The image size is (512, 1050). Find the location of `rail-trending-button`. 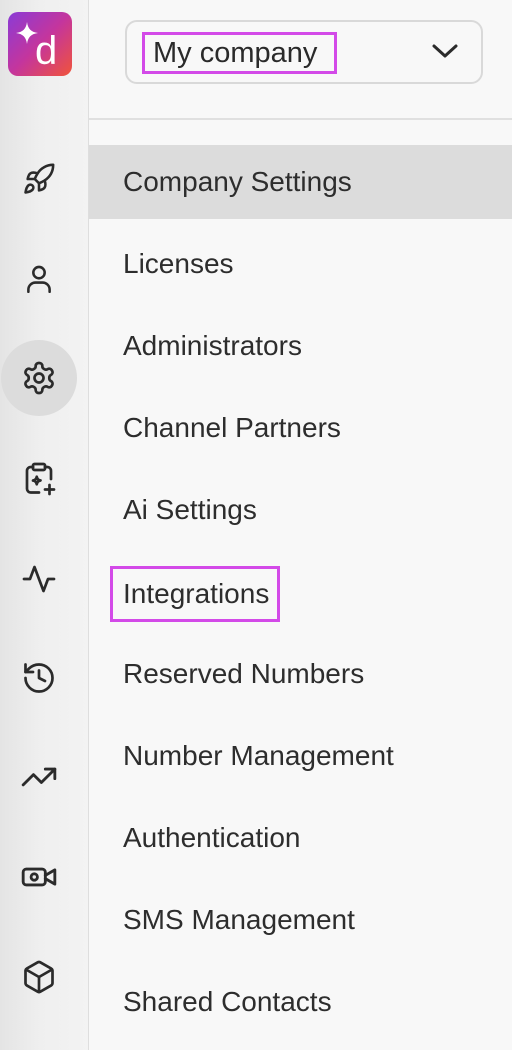

rail-trending-button is located at coordinates (39, 777).